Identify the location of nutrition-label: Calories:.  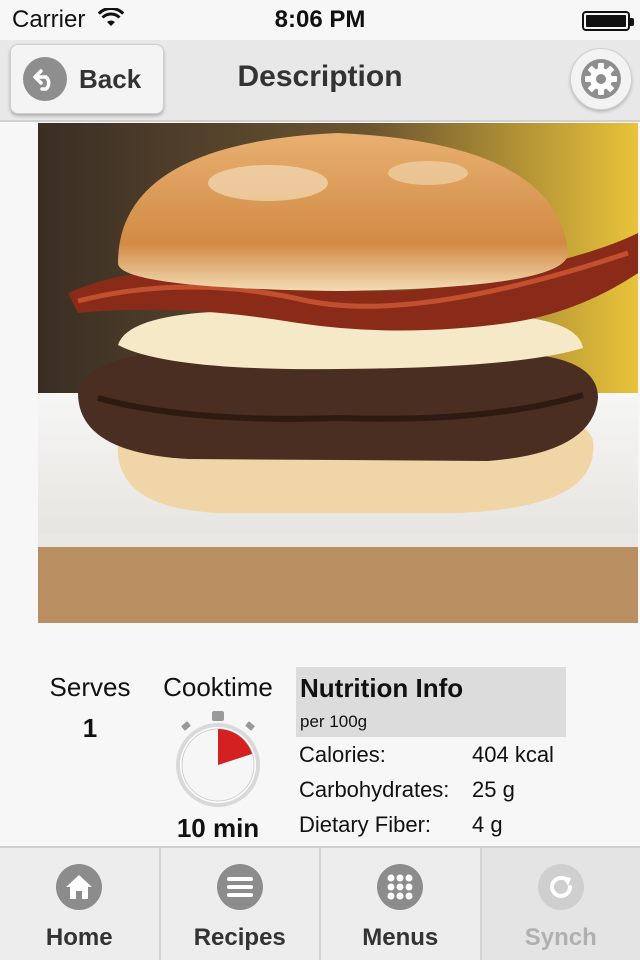
(342, 754).